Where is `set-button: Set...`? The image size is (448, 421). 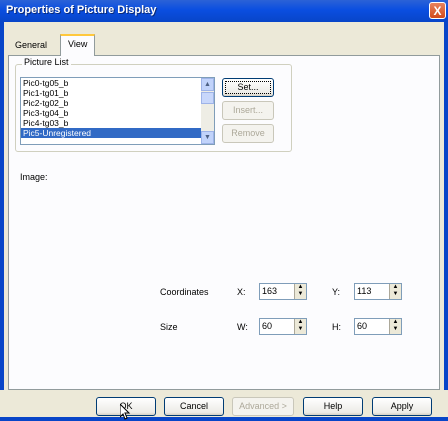 set-button: Set... is located at coordinates (248, 87).